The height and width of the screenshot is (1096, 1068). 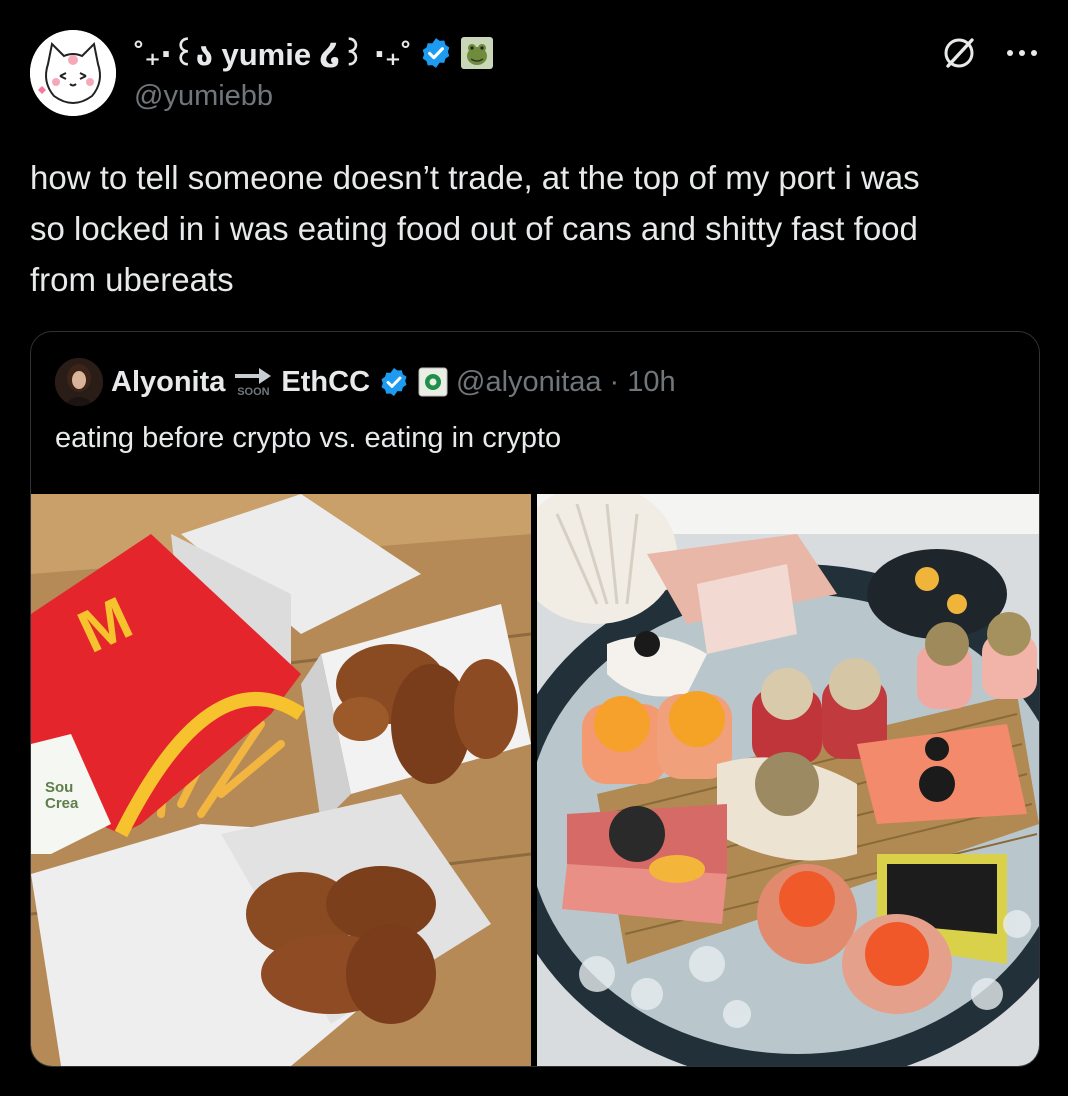 I want to click on author-avatar, so click(x=73, y=73).